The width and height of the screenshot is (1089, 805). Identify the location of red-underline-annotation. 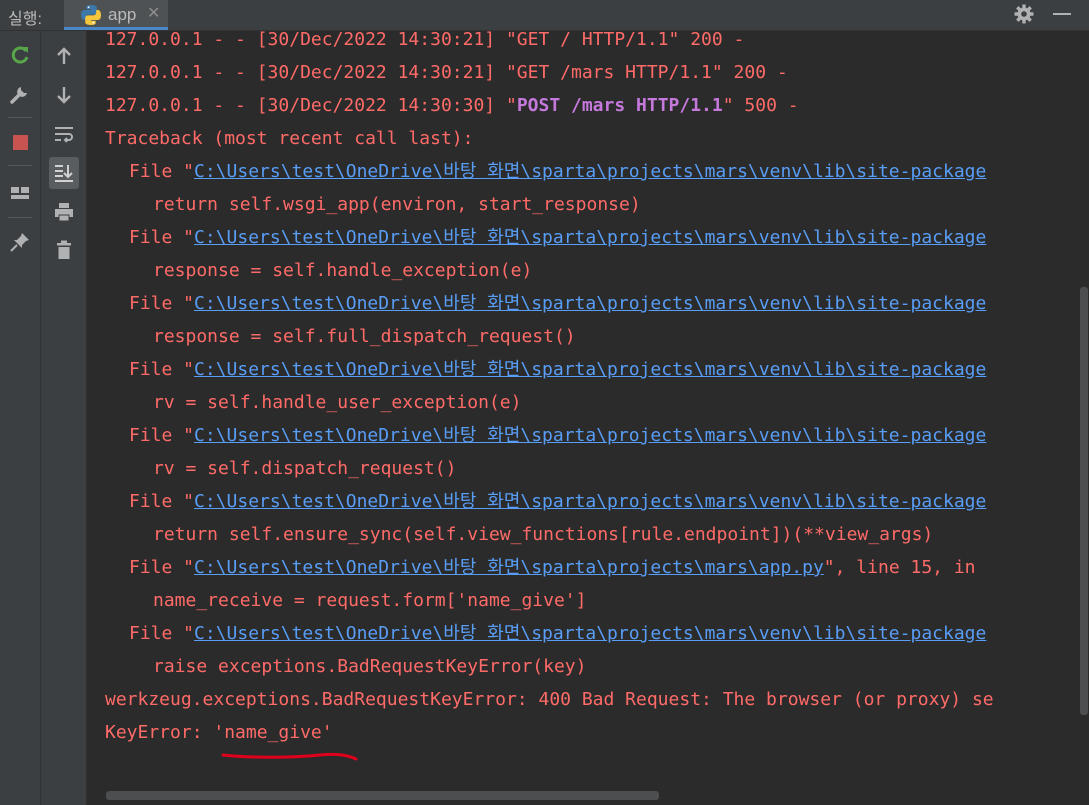
(289, 756).